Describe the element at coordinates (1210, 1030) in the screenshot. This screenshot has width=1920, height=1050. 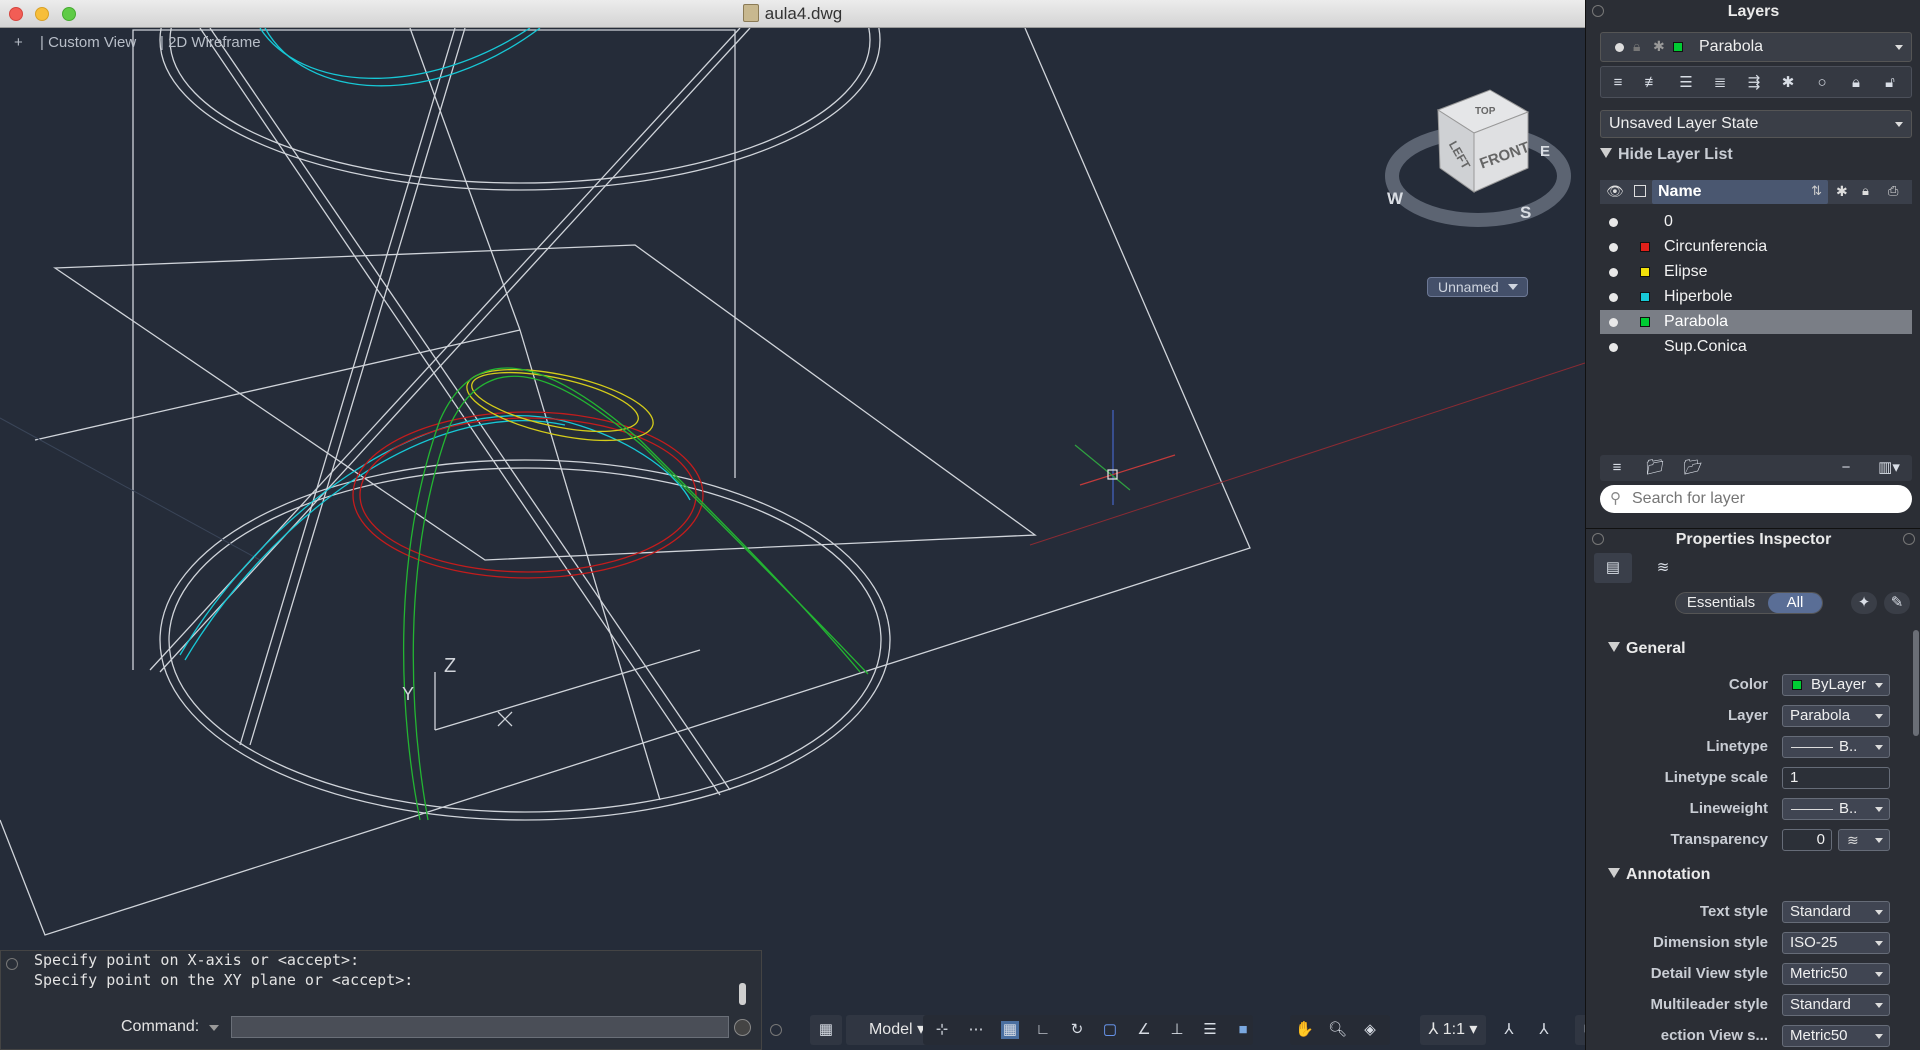
I see `lineweight-icon: ☰` at that location.